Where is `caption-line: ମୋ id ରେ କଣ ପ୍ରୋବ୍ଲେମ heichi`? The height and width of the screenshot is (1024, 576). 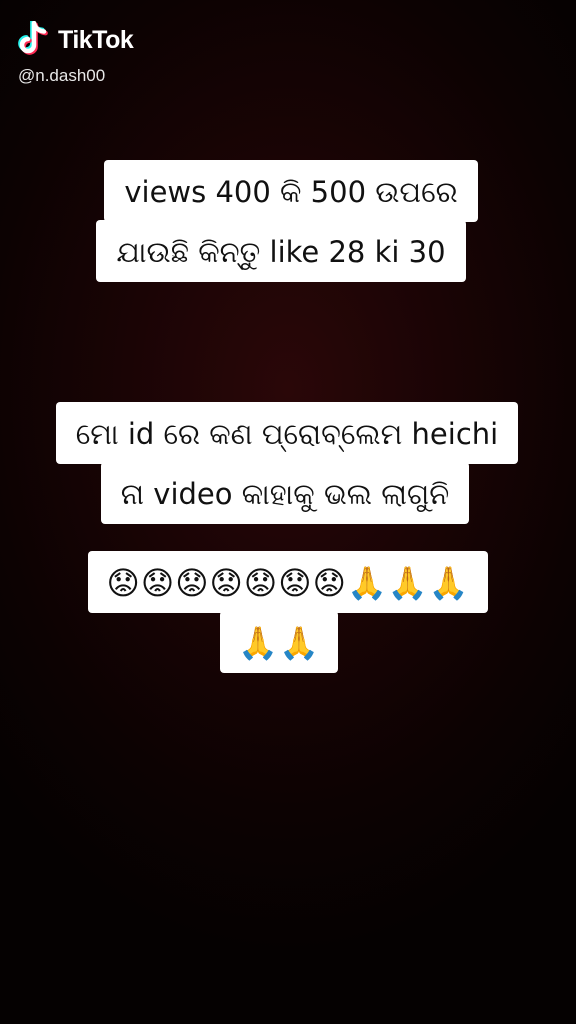 caption-line: ମୋ id ରେ କଣ ପ୍ରୋବ୍ଲେମ heichi is located at coordinates (287, 433).